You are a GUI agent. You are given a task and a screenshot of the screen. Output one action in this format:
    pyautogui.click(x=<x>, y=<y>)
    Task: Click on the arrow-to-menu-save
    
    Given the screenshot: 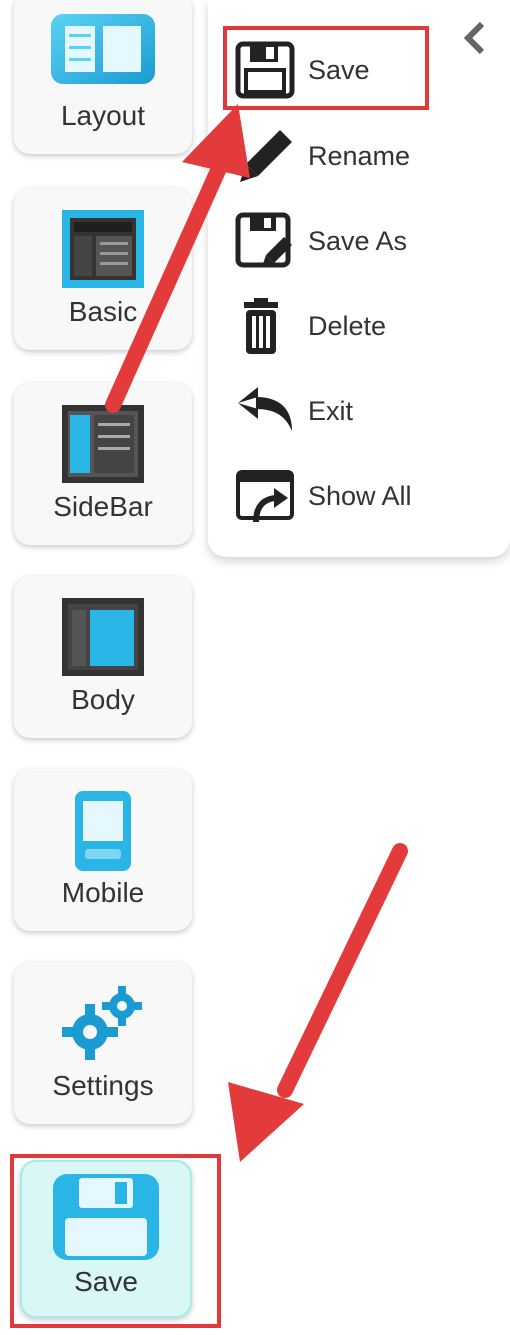 What is the action you would take?
    pyautogui.click(x=177, y=258)
    